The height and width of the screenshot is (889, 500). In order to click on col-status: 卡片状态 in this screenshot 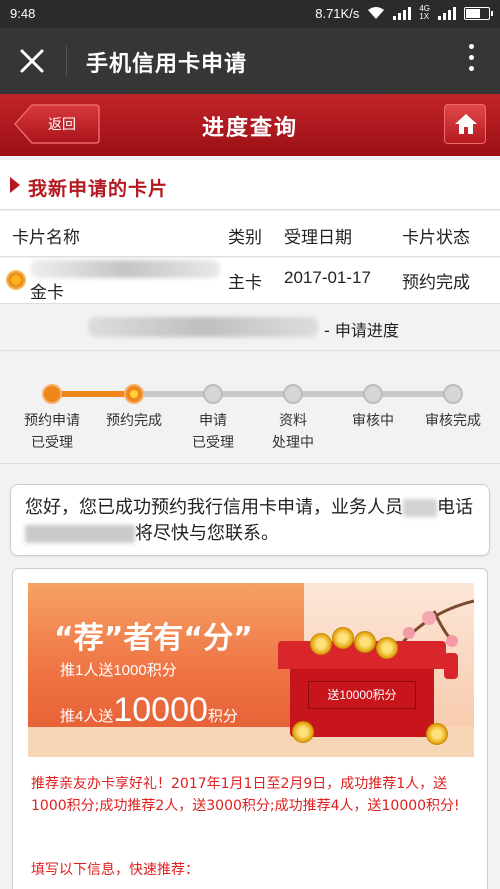, I will do `click(436, 238)`.